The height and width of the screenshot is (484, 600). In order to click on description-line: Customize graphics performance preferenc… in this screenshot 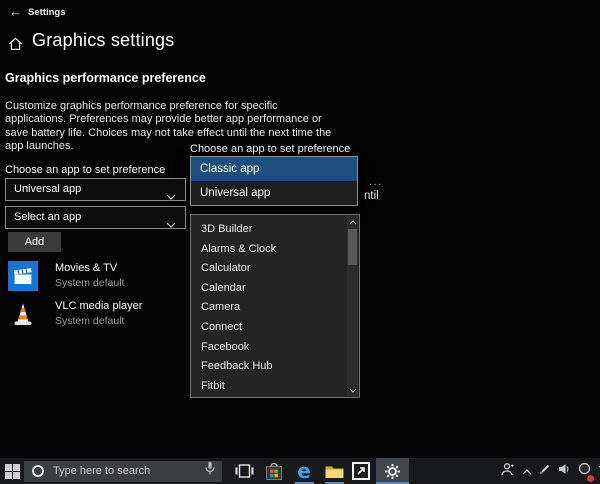, I will do `click(141, 106)`.